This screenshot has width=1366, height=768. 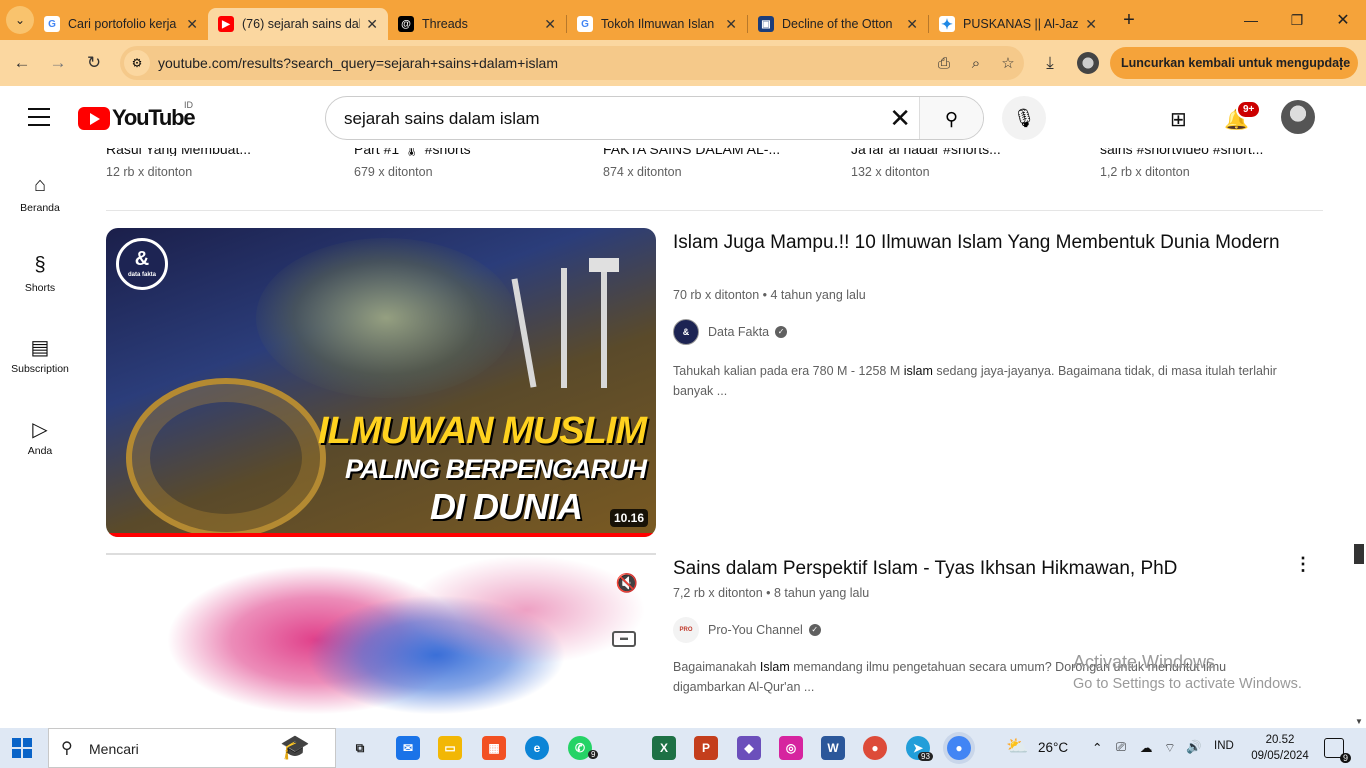 I want to click on windows-start-icon, so click(x=22, y=748).